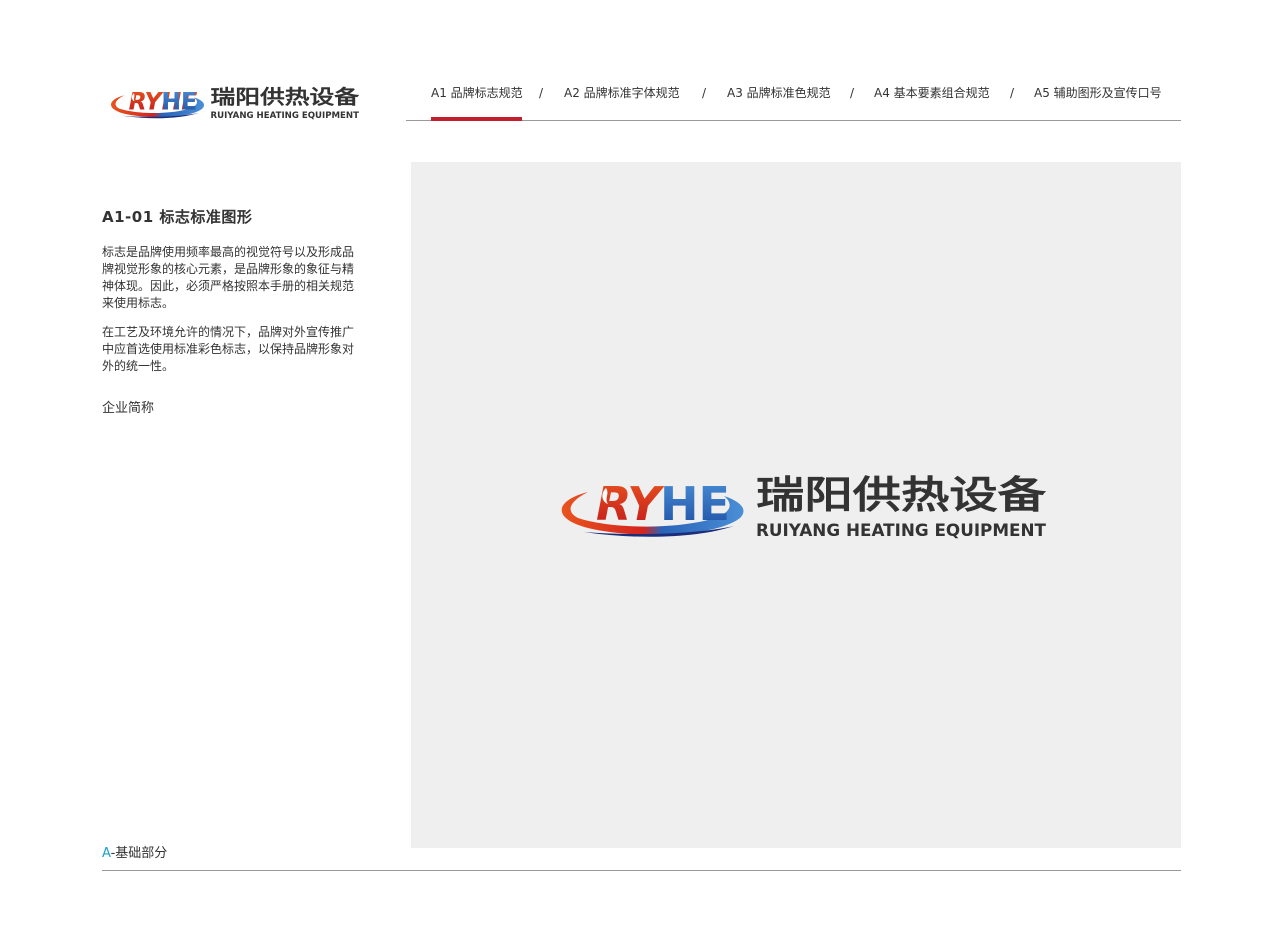  I want to click on footer-divider, so click(641, 870).